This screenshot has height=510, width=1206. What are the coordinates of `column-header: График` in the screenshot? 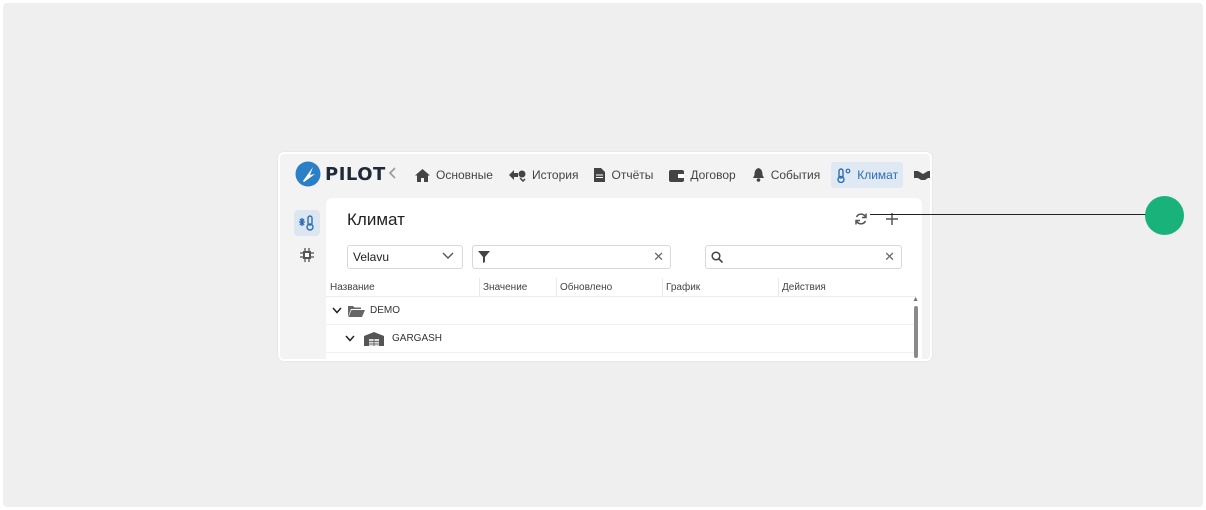 It's located at (683, 287).